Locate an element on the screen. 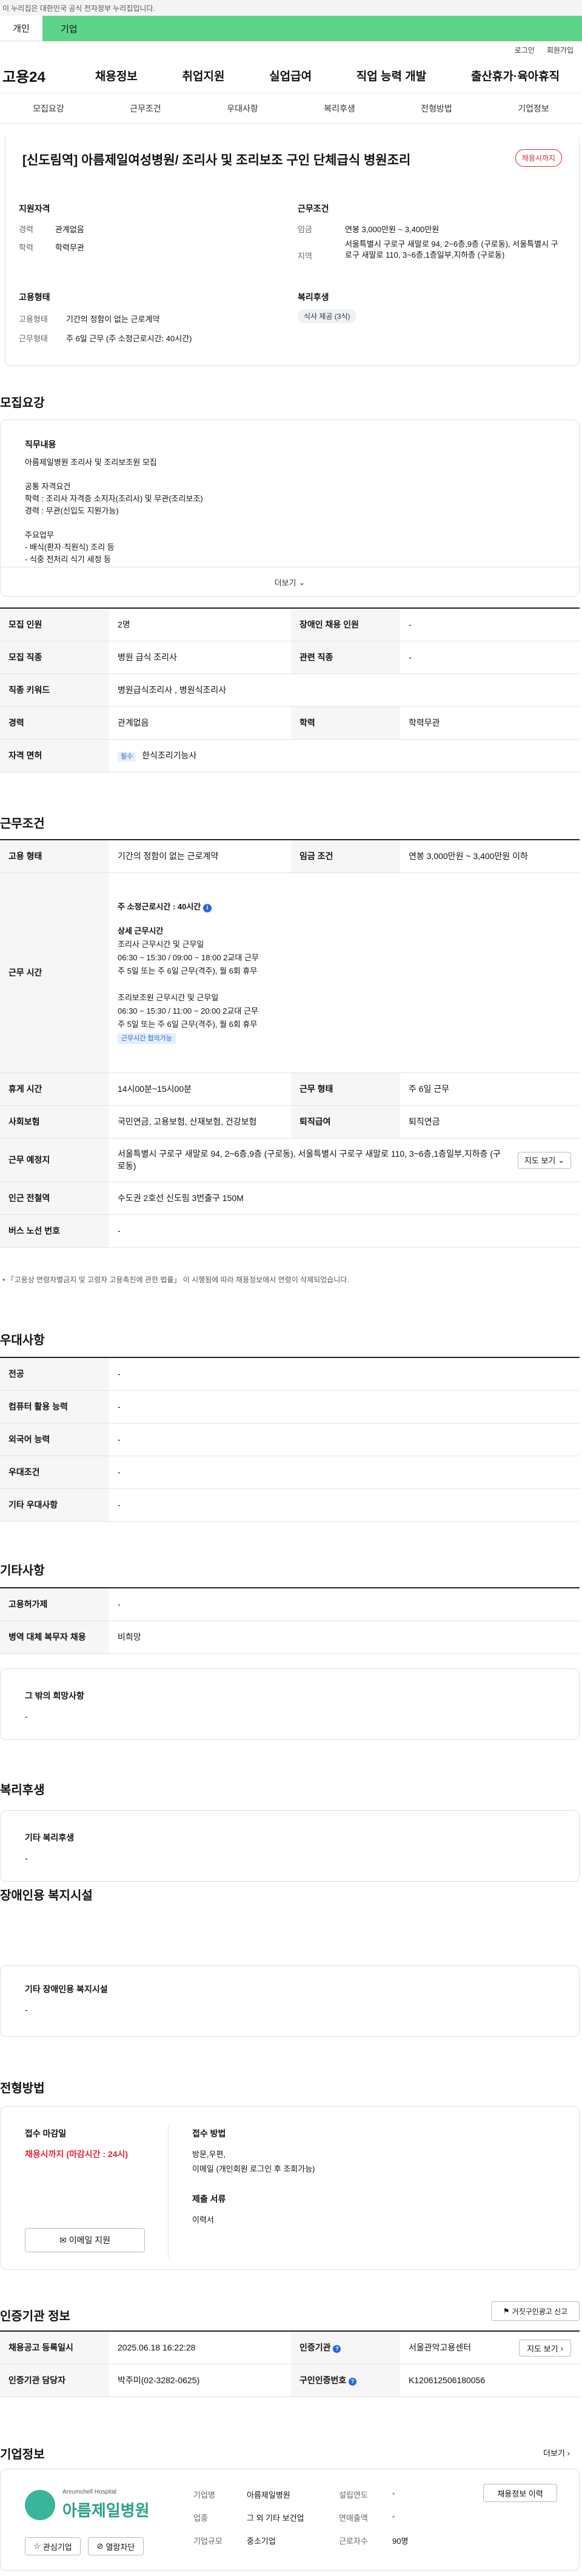 This screenshot has width=582, height=2576. email-apply-button: ✉ 이메일 지원 is located at coordinates (85, 2240).